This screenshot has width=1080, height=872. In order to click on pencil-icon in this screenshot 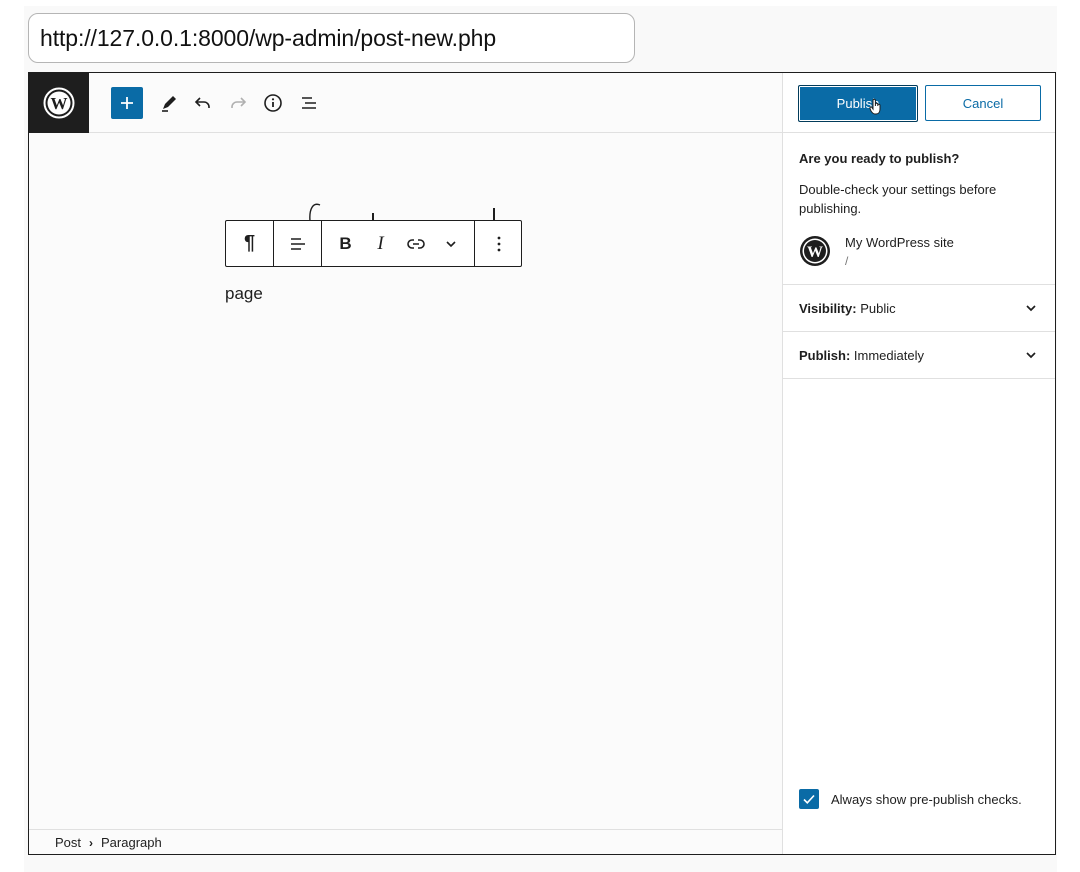, I will do `click(169, 104)`.